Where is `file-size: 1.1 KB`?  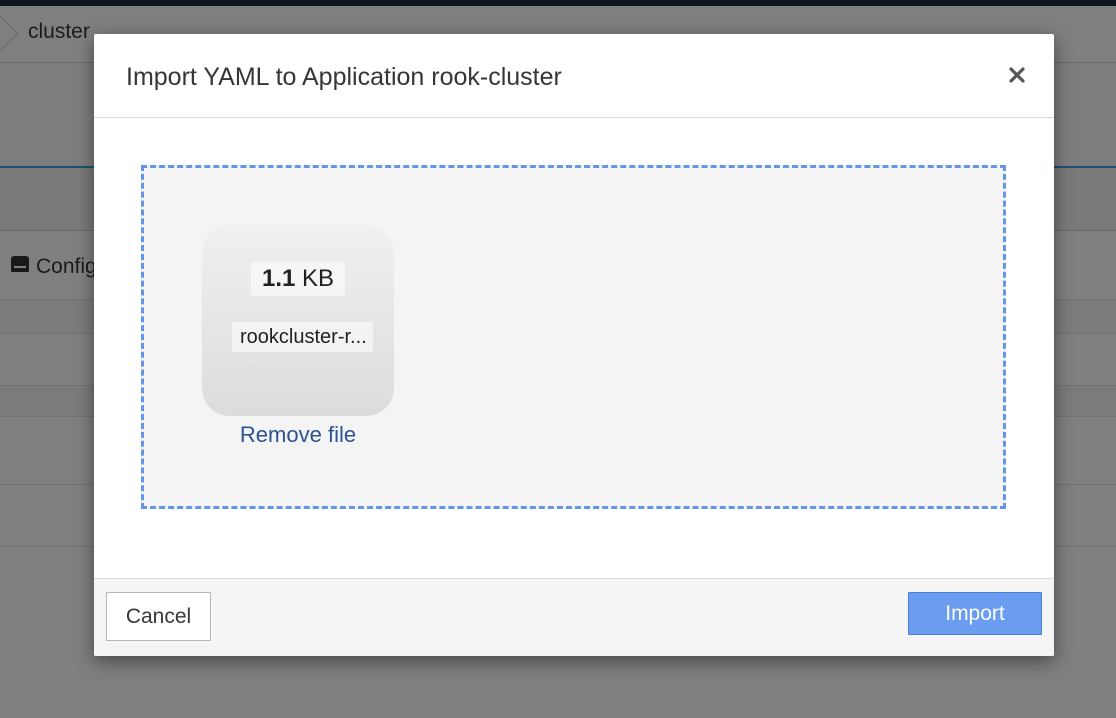
file-size: 1.1 KB is located at coordinates (298, 279).